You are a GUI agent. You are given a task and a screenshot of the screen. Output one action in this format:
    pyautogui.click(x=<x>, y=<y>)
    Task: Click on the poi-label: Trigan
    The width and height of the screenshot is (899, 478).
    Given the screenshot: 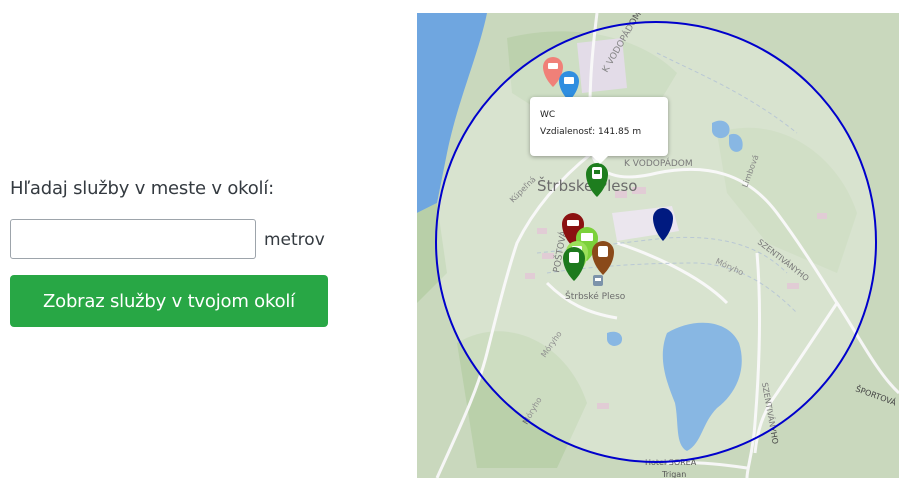 What is the action you would take?
    pyautogui.click(x=673, y=474)
    